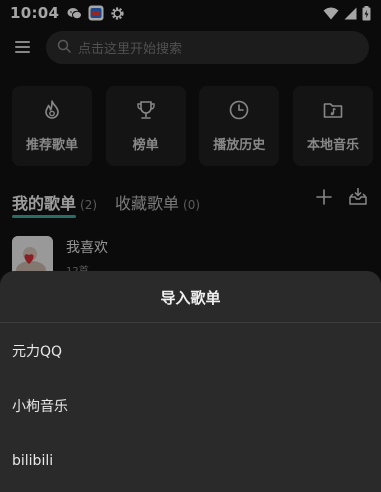 The image size is (381, 492). Describe the element at coordinates (190, 322) in the screenshot. I see `divider` at that location.